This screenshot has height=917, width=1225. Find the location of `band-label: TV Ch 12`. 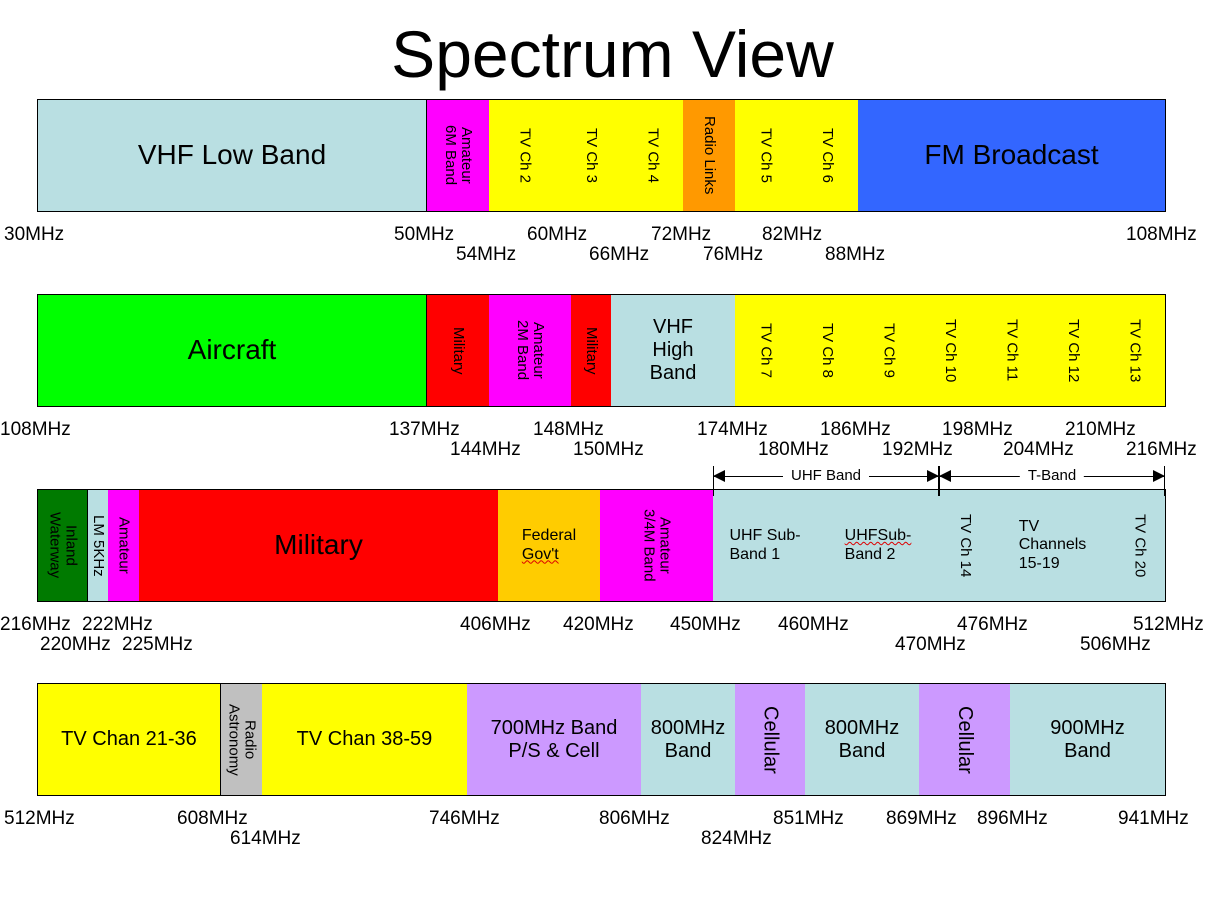

band-label: TV Ch 12 is located at coordinates (1073, 350).